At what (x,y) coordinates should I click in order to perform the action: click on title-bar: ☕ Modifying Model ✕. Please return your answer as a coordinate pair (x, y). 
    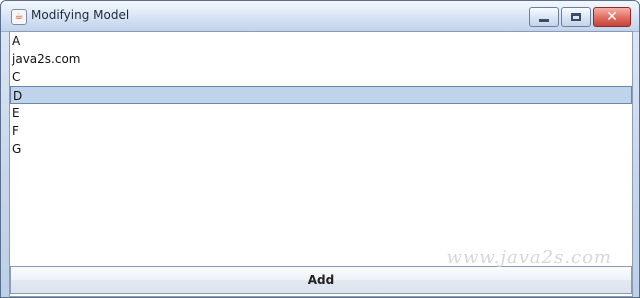
    Looking at the image, I should click on (320, 16).